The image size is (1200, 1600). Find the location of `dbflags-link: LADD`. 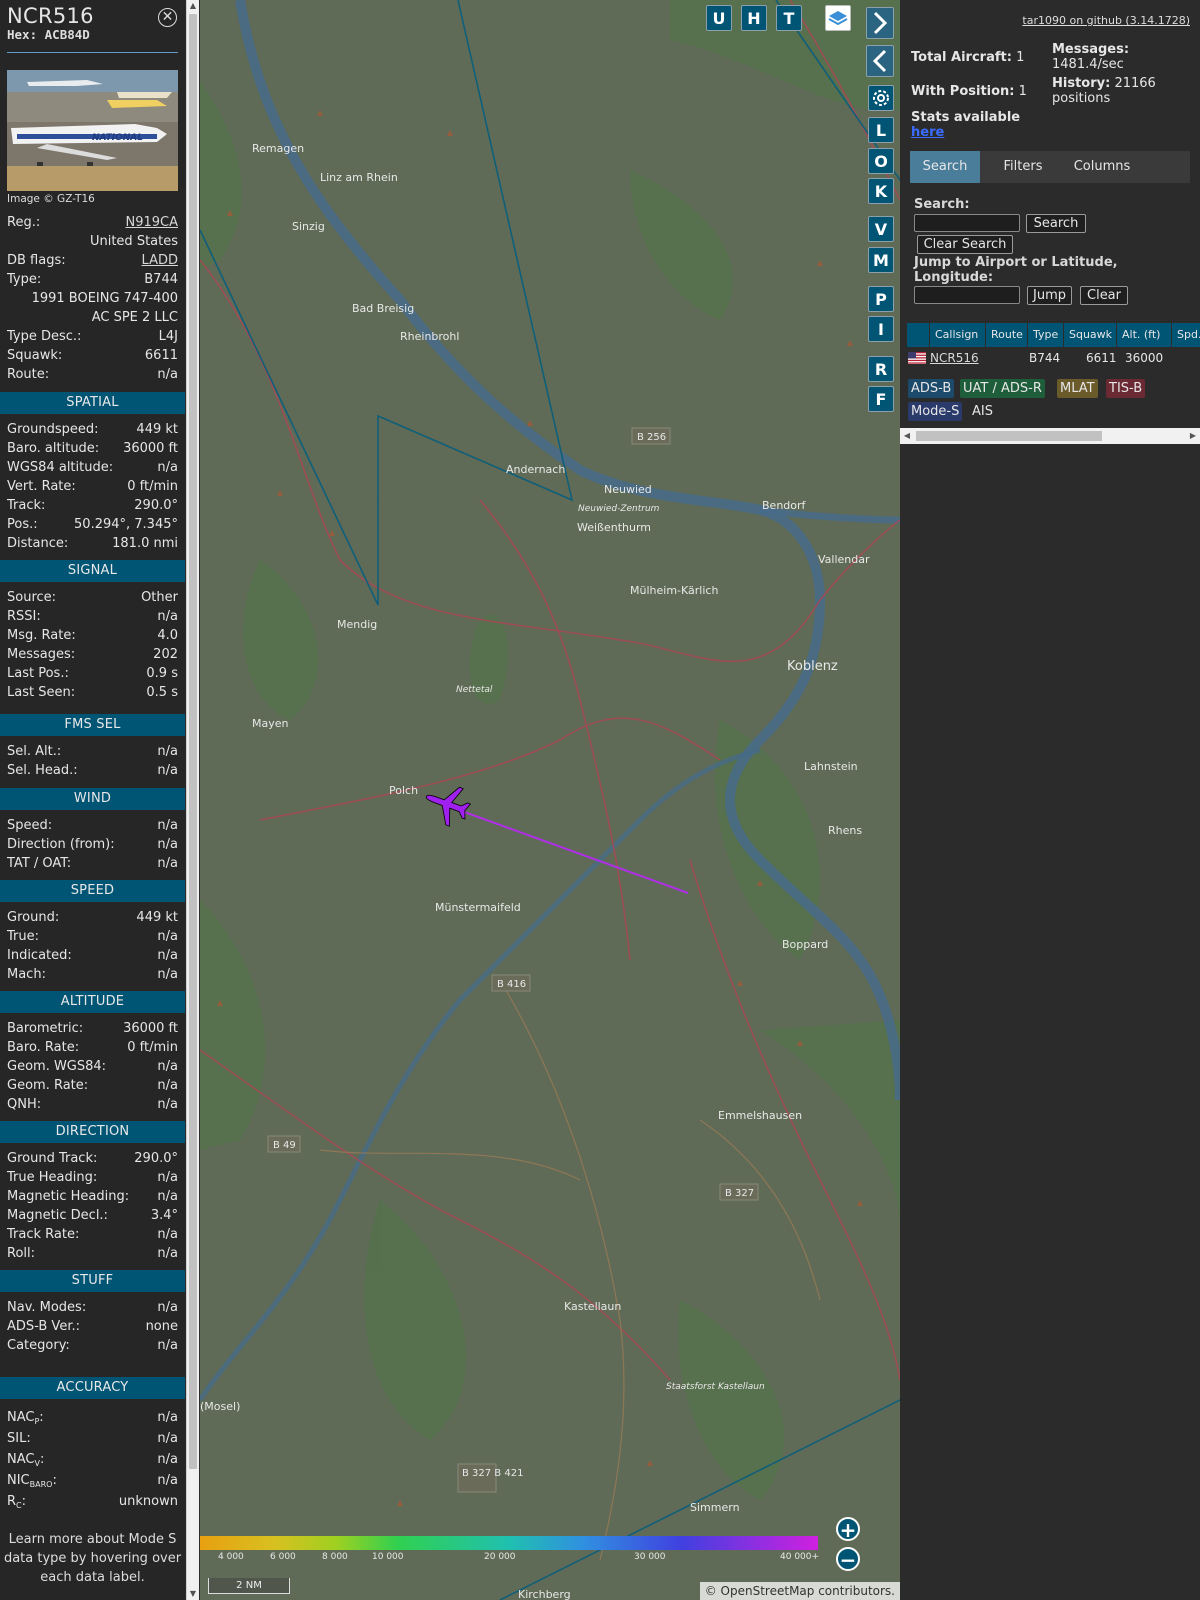

dbflags-link: LADD is located at coordinates (160, 260).